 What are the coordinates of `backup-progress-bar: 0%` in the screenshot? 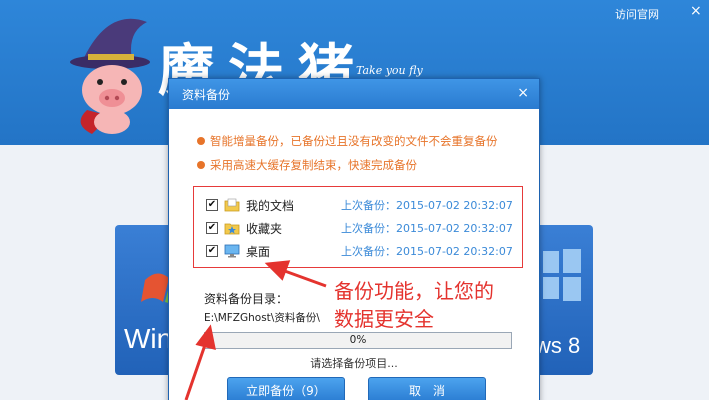 It's located at (358, 340).